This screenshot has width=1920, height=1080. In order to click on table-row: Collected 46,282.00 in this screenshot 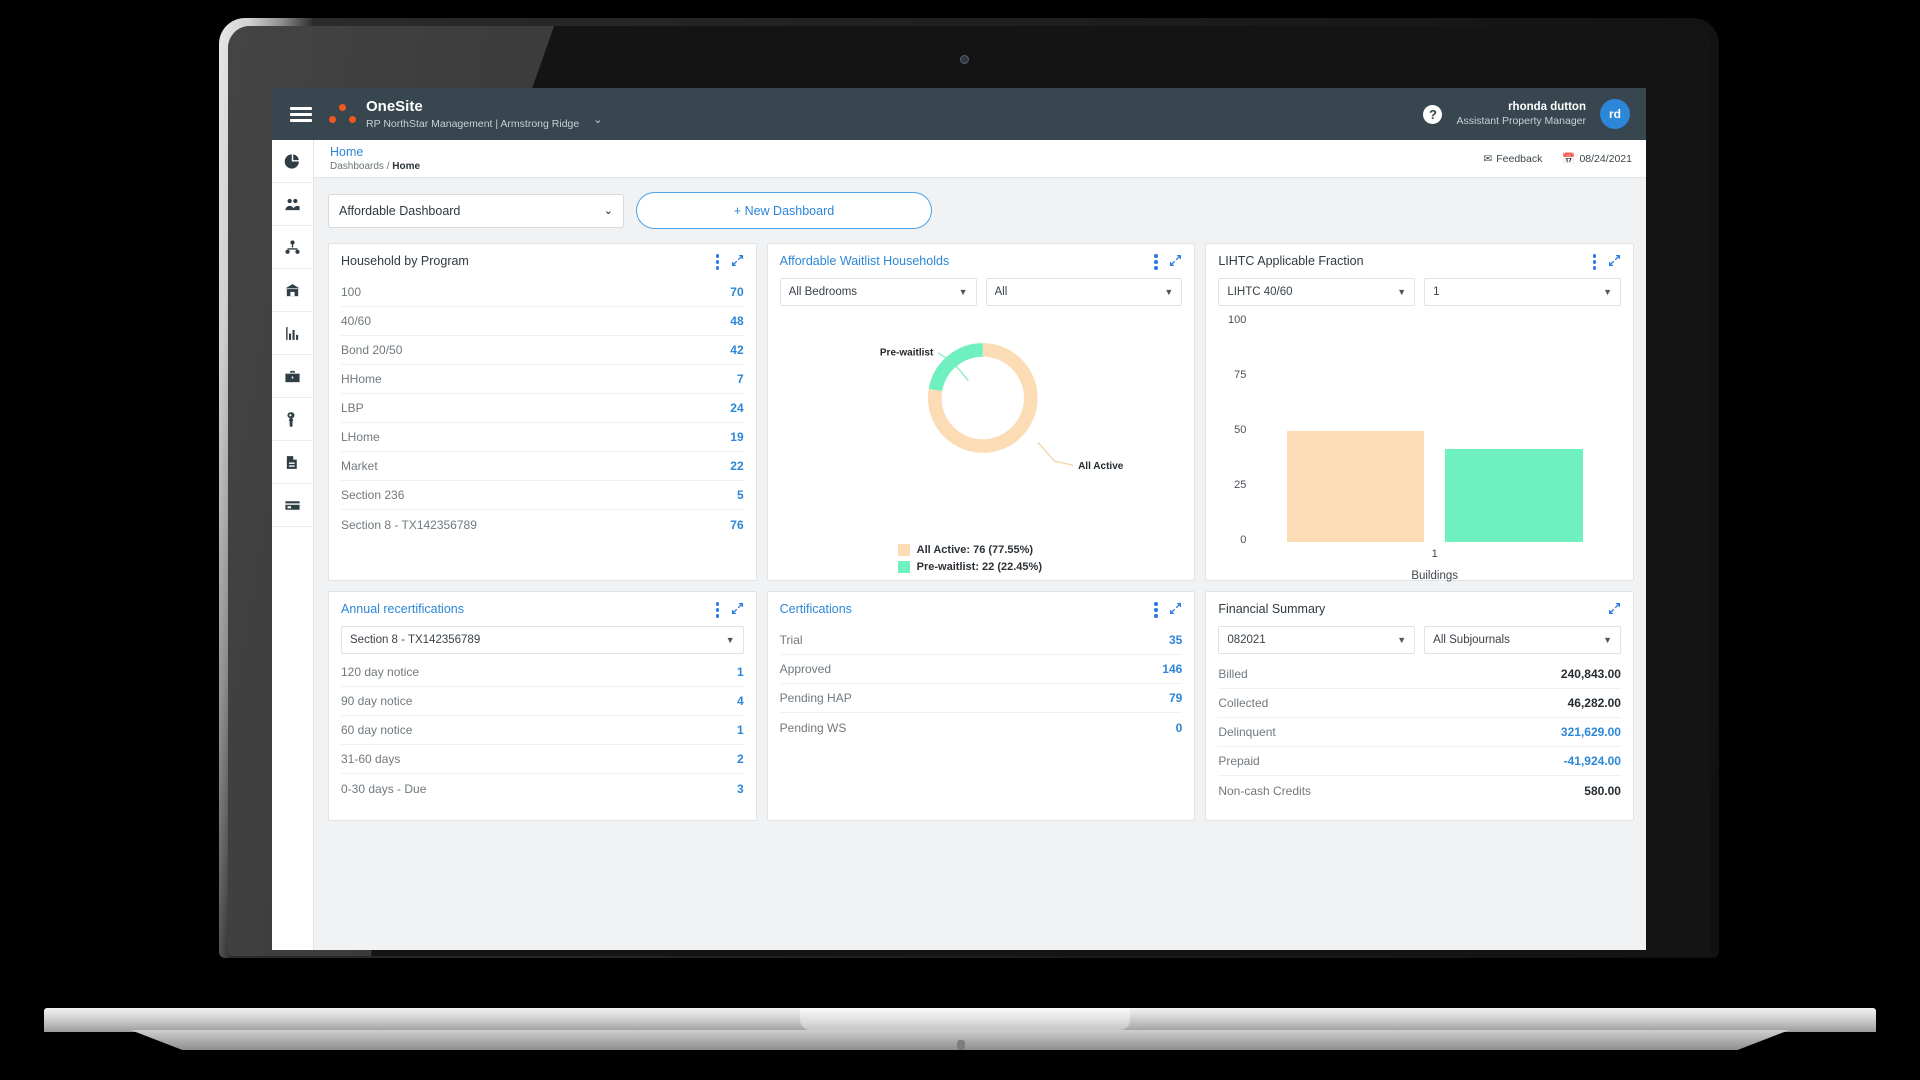, I will do `click(1419, 703)`.